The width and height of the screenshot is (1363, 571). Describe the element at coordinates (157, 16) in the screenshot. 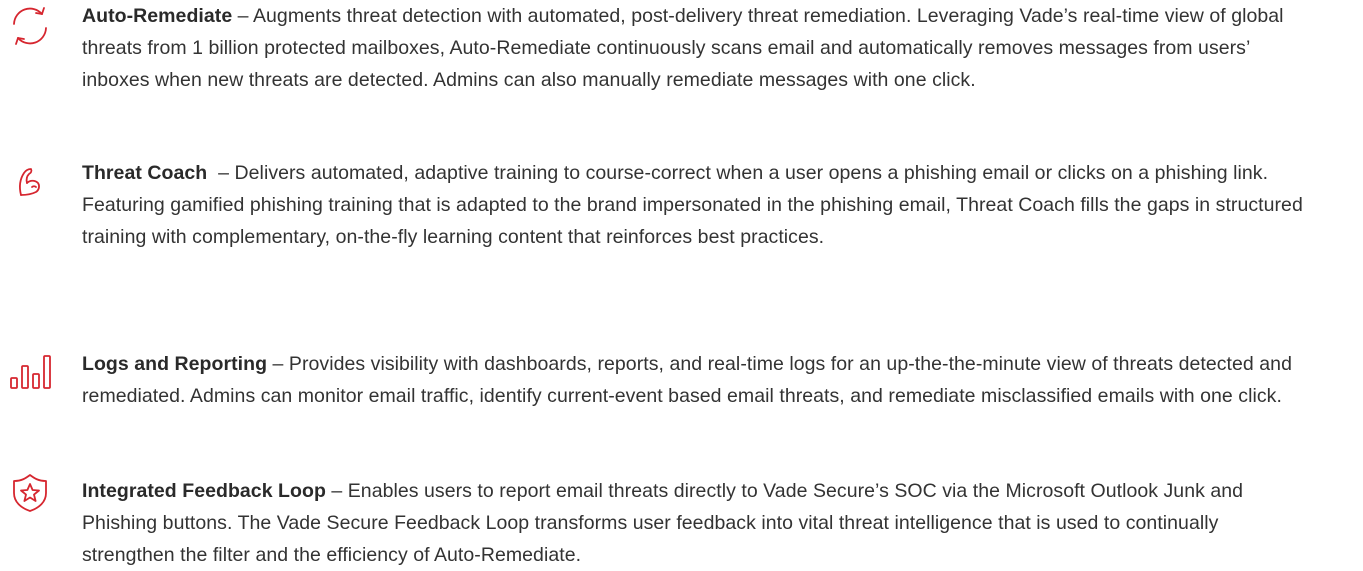

I see `feature-title: Auto-Remediate` at that location.